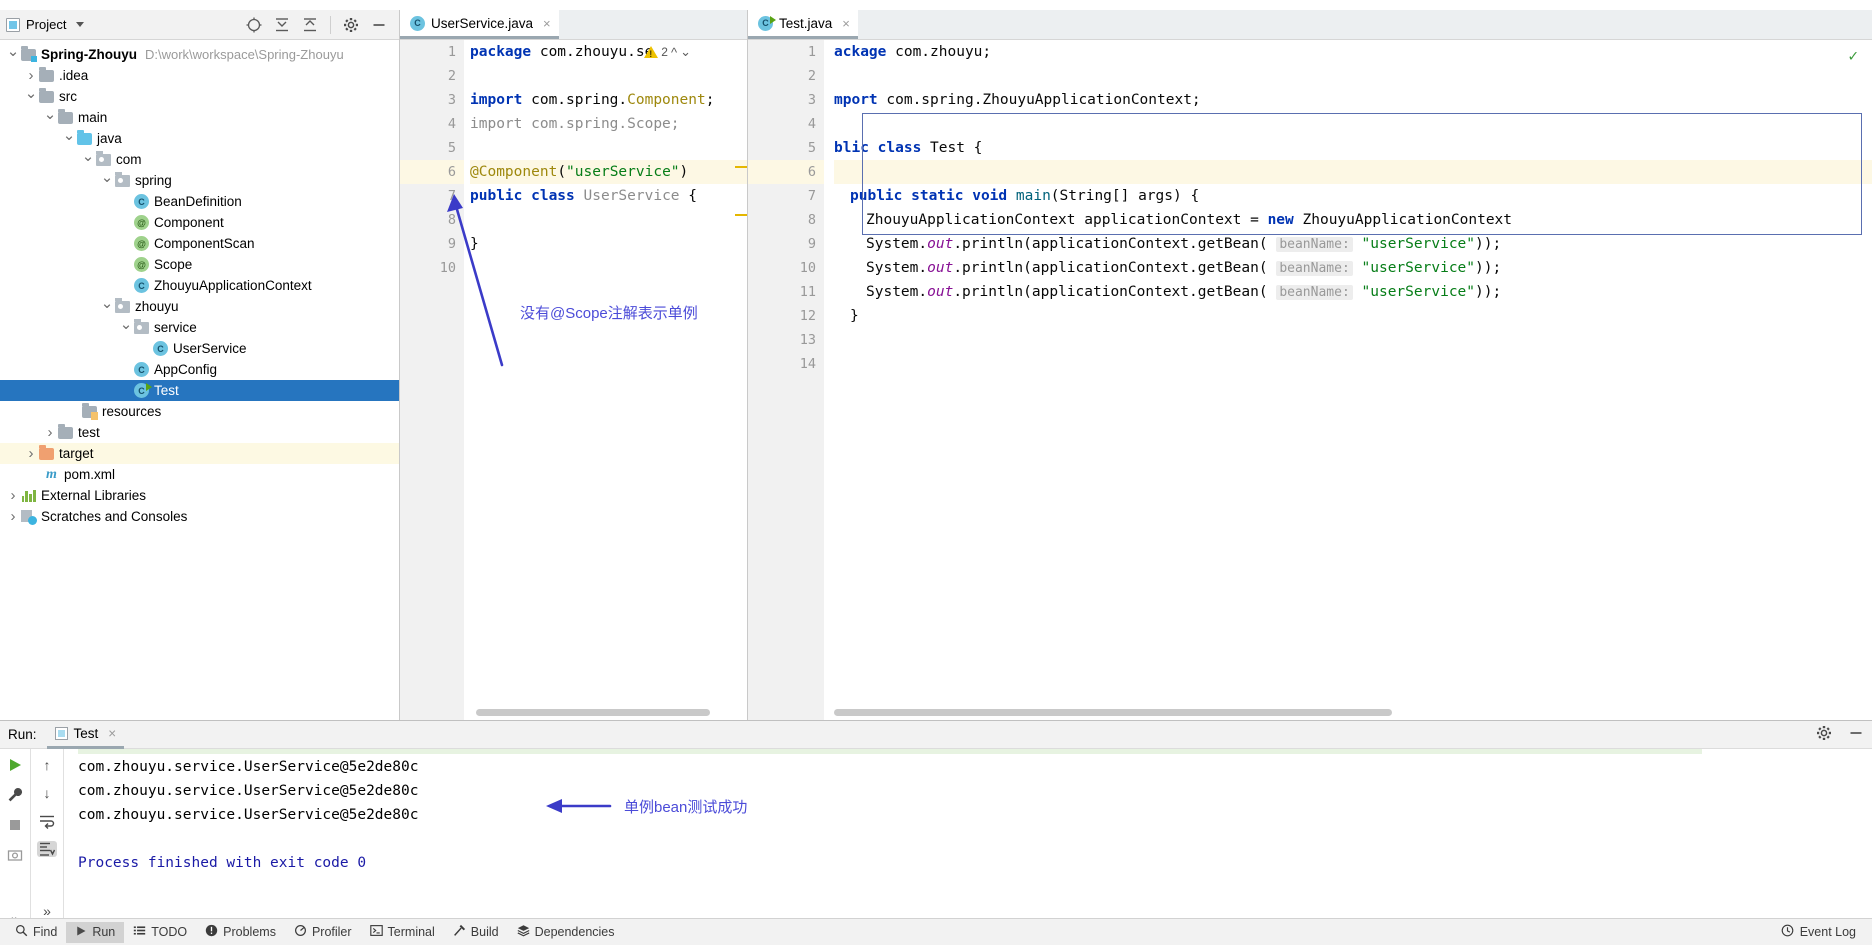 This screenshot has width=1872, height=945. I want to click on console-line: com.zhouyu.service.UserService@5e2de80c, so click(248, 767).